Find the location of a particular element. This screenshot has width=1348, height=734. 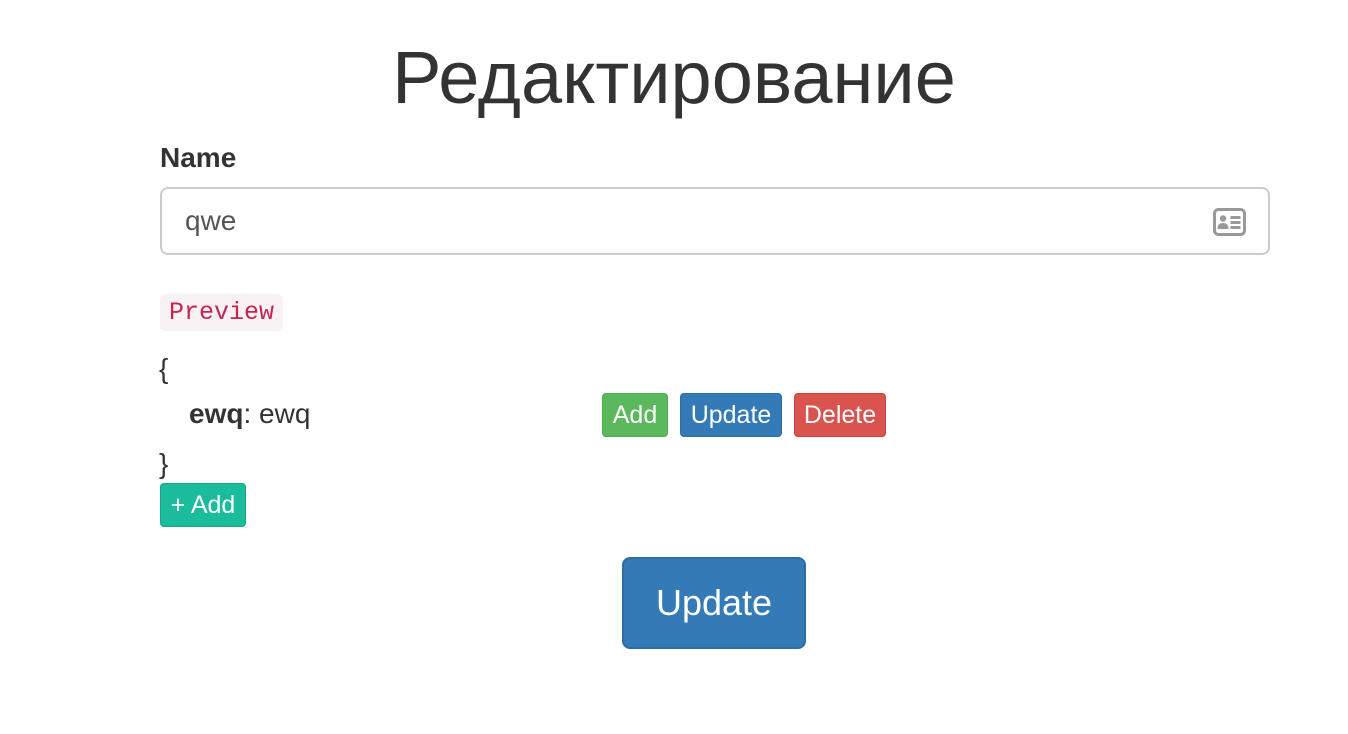

name-input is located at coordinates (715, 221).